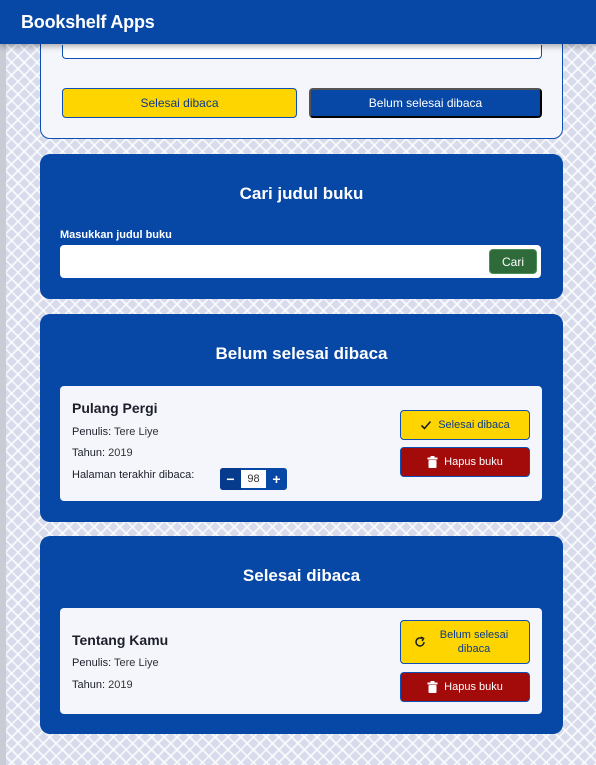 The height and width of the screenshot is (765, 596). I want to click on increment-button: +, so click(276, 479).